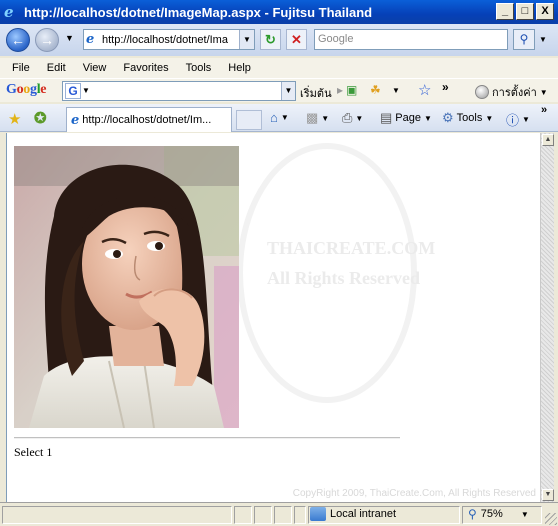 The width and height of the screenshot is (558, 526). Describe the element at coordinates (145, 68) in the screenshot. I see `menu-favorites: Favorites` at that location.